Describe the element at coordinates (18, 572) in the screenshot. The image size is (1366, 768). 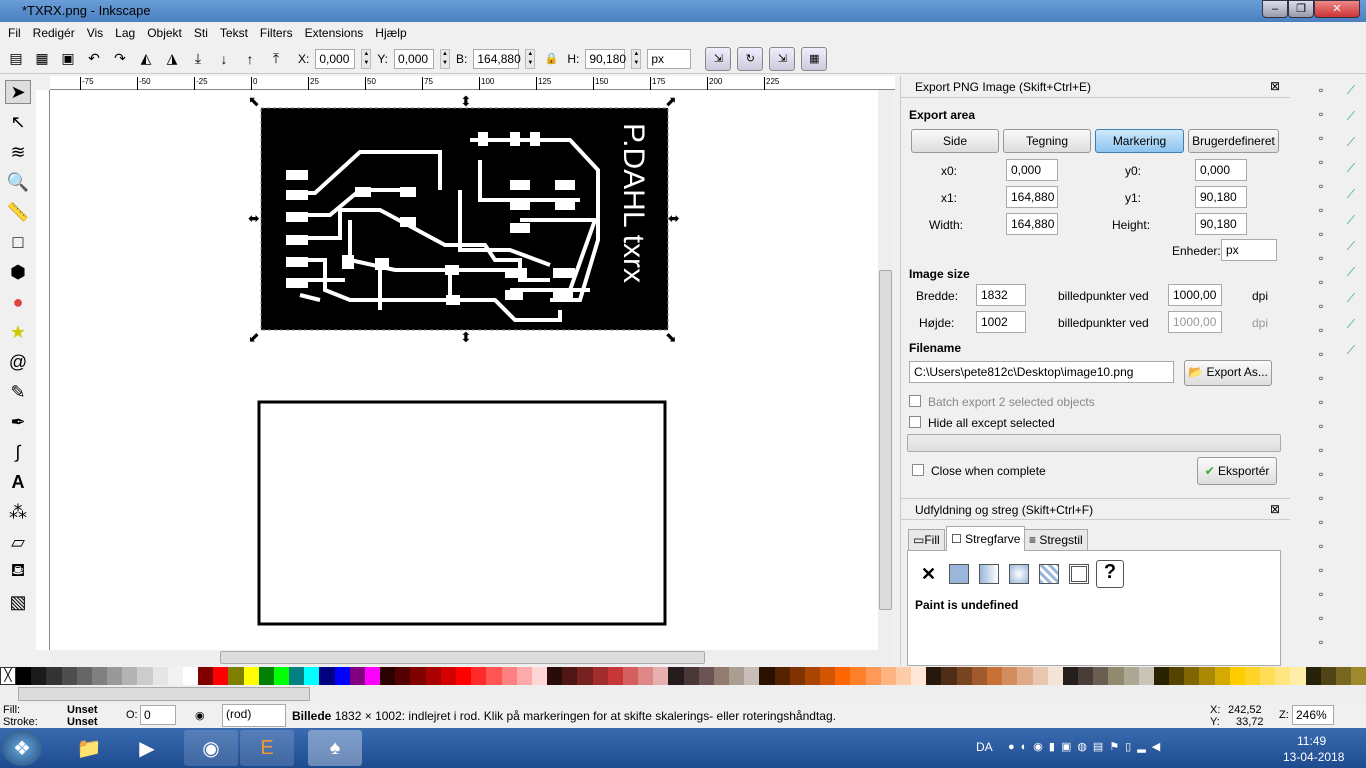
I see `bucket-tool-icon: ⛾` at that location.